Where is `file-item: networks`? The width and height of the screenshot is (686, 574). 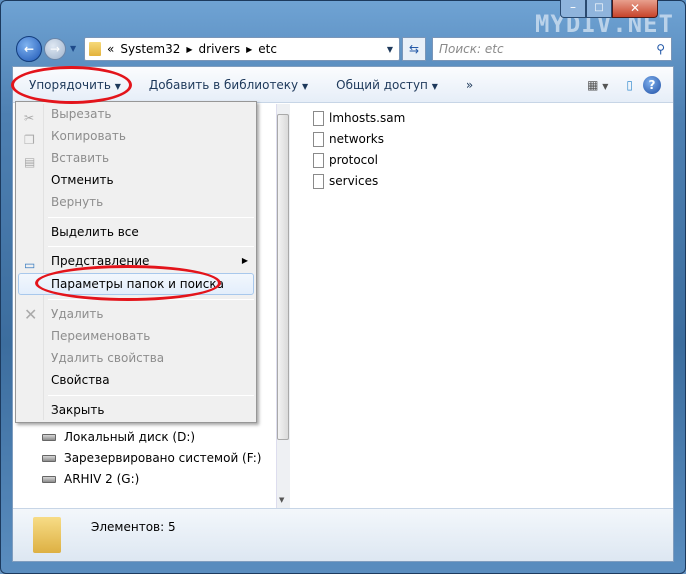 file-item: networks is located at coordinates (348, 139).